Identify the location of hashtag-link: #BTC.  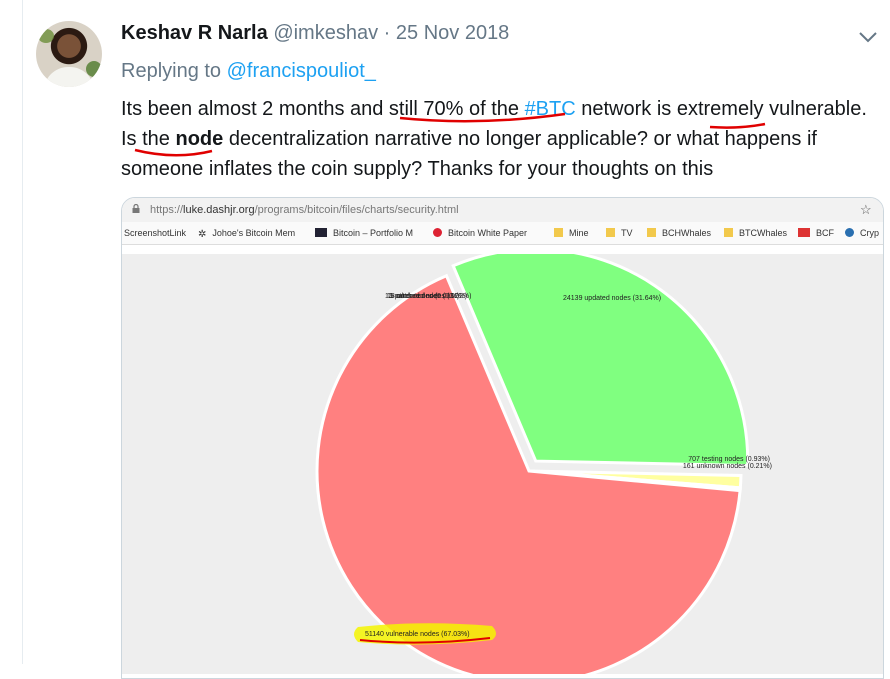
(550, 109).